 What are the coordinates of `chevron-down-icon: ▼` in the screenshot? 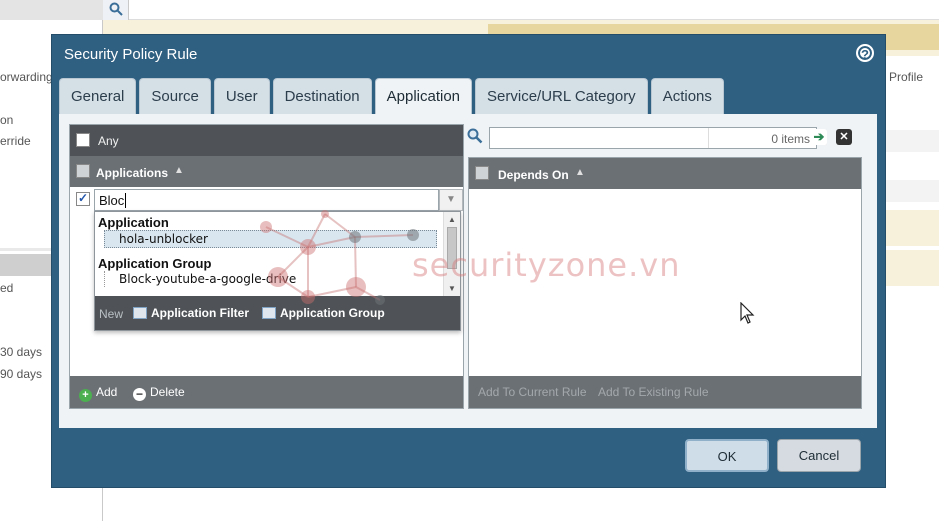 It's located at (451, 200).